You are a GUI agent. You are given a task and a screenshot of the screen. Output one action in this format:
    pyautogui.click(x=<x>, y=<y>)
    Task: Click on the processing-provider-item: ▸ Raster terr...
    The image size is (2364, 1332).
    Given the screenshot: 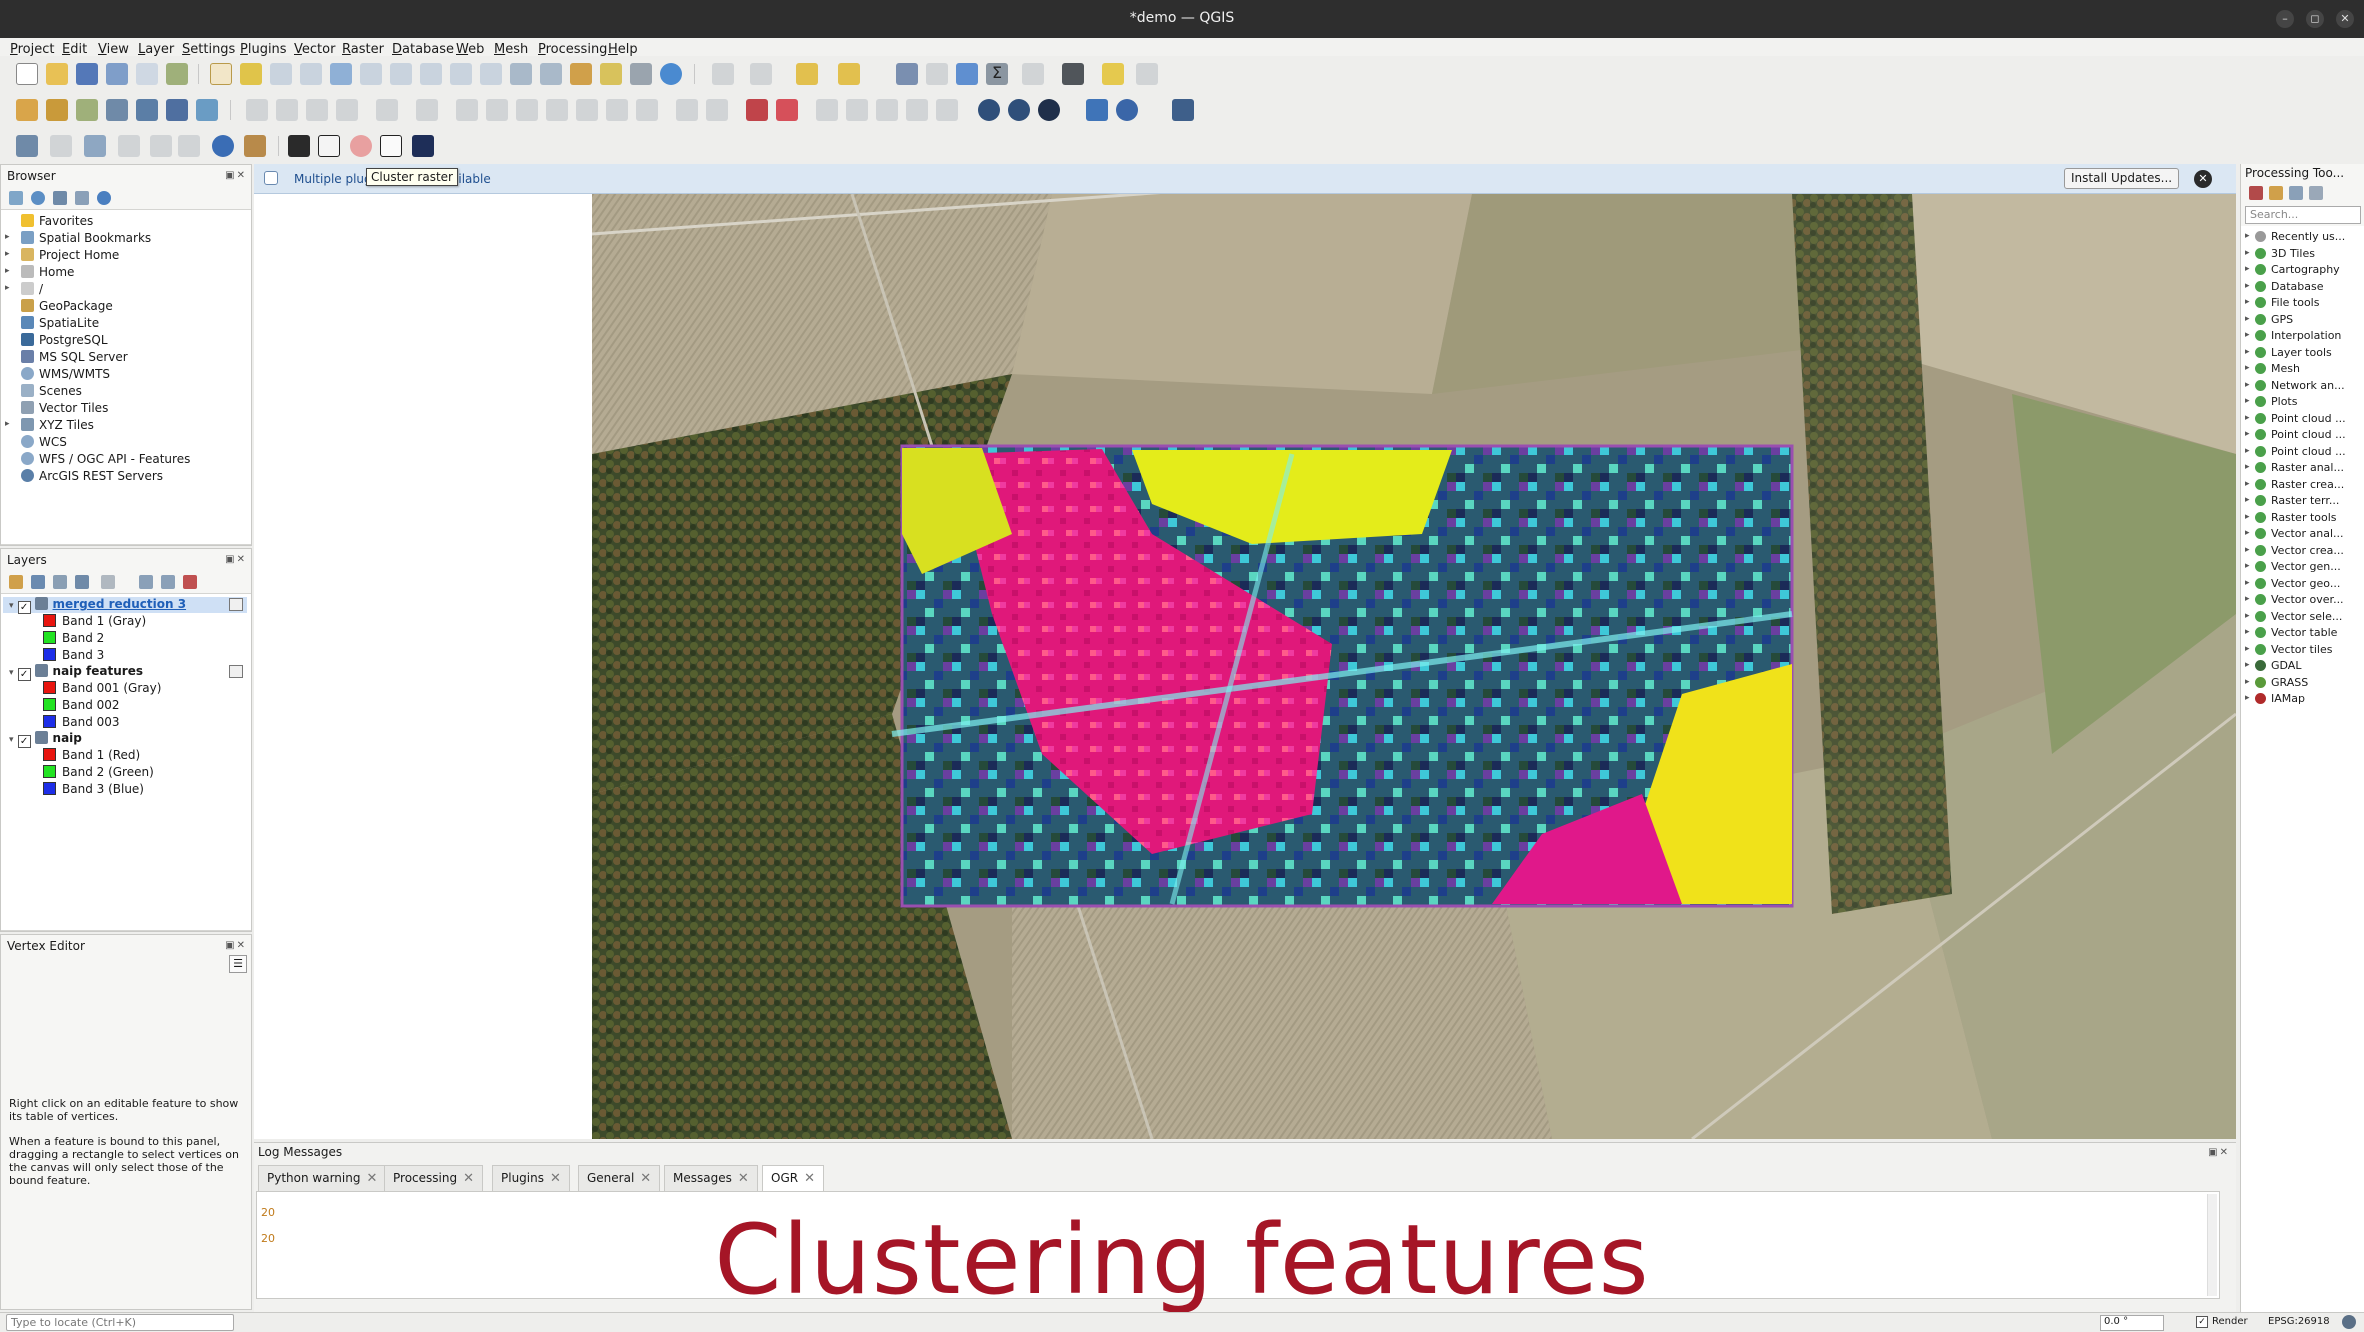 What is the action you would take?
    pyautogui.click(x=2292, y=502)
    